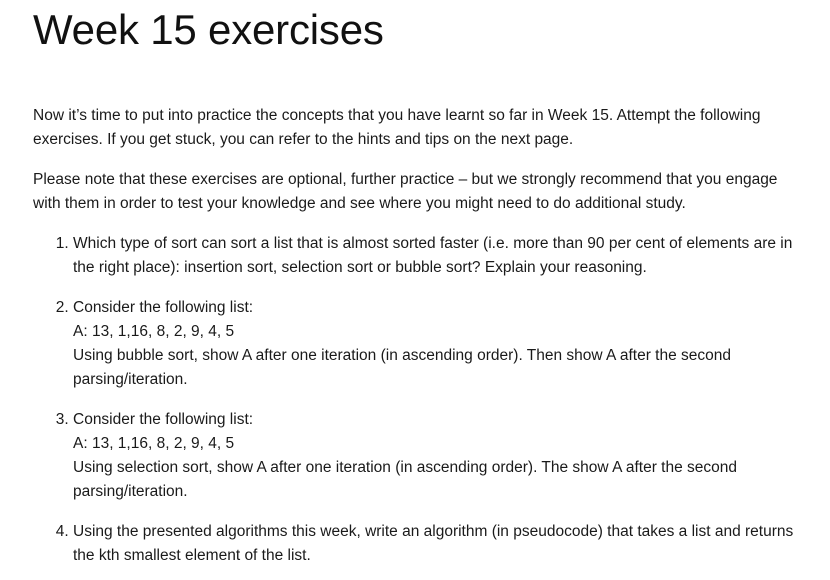  I want to click on page-title: Week 15 exercises, so click(208, 29).